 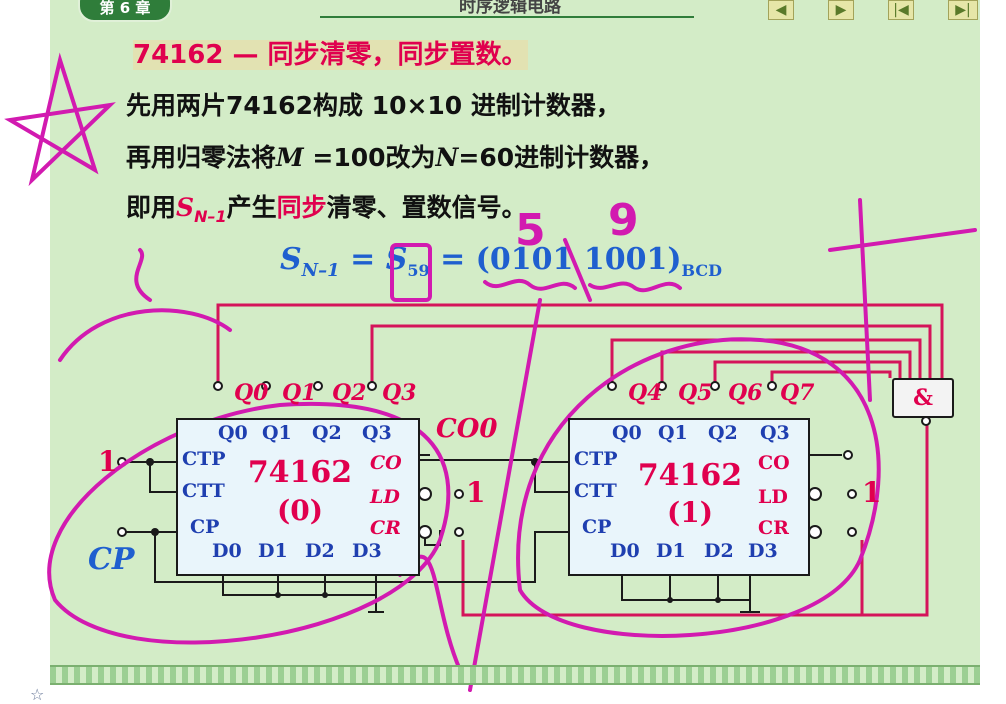 I want to click on chip1-out-q4: Q4, so click(x=645, y=393).